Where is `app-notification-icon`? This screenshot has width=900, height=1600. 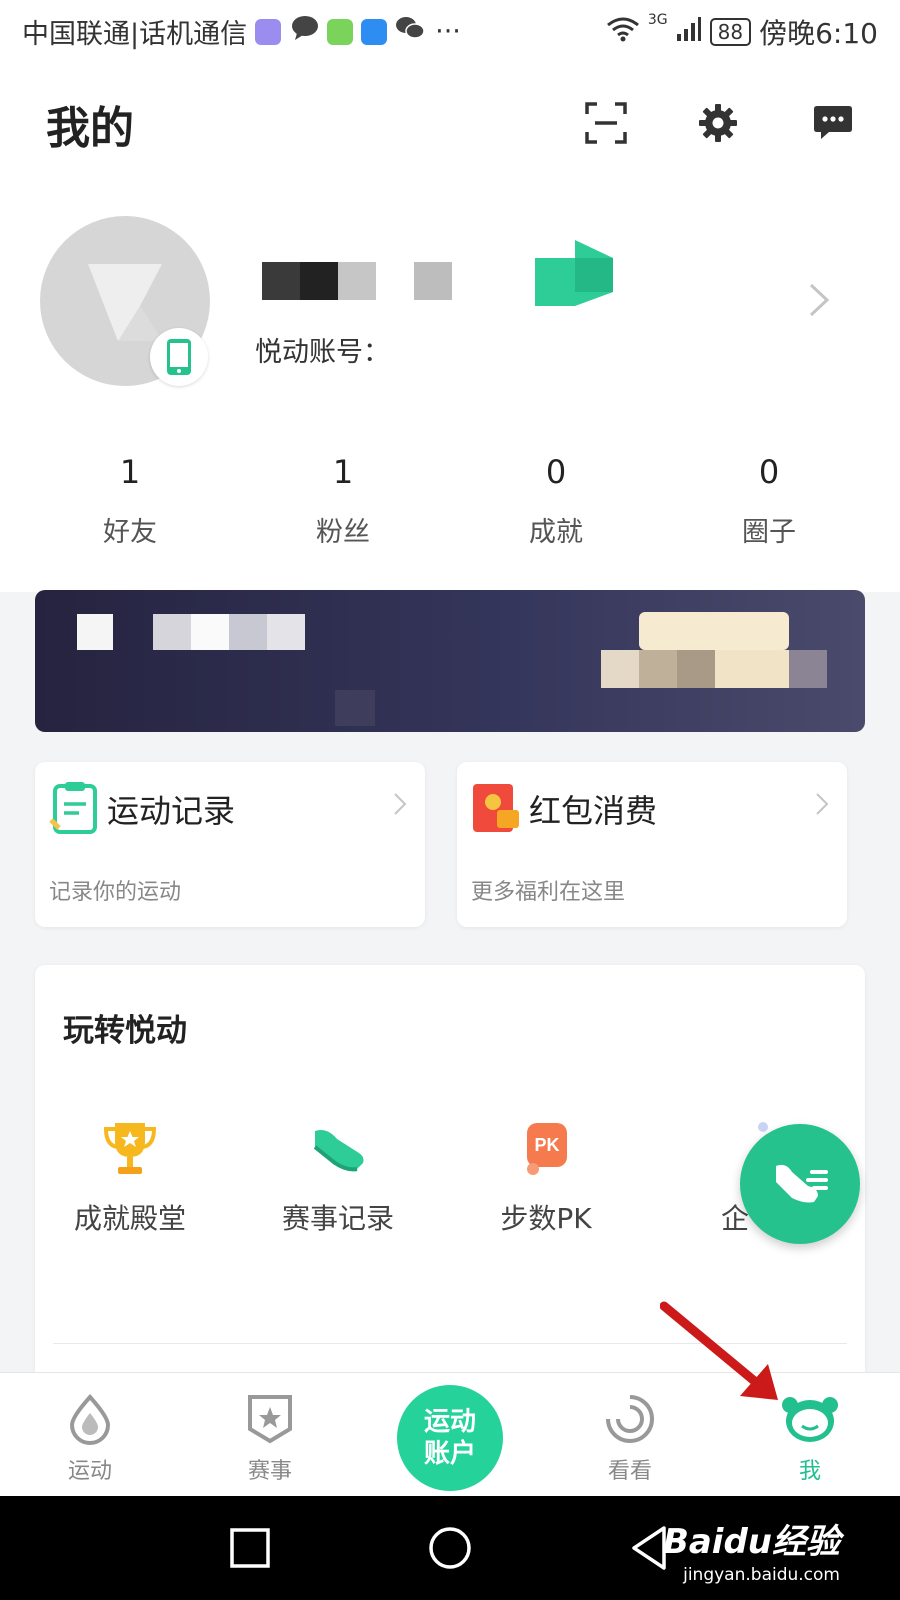 app-notification-icon is located at coordinates (268, 31).